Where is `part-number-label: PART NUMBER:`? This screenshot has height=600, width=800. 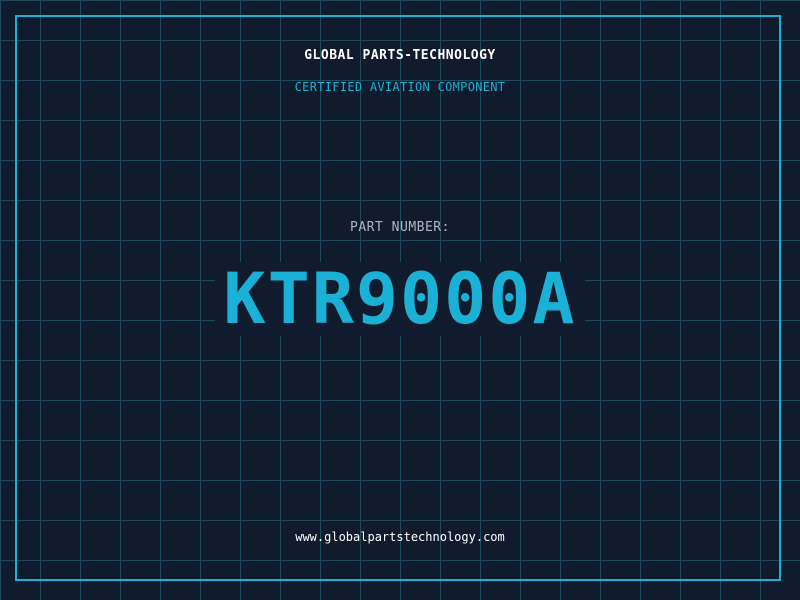 part-number-label: PART NUMBER: is located at coordinates (400, 227).